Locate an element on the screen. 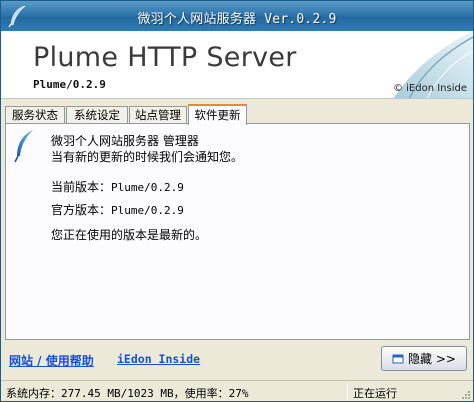 The height and width of the screenshot is (402, 474). status-bar: 系统内存：277.45 MB/1023 MB，使用率：27% 正在运行 is located at coordinates (237, 390).